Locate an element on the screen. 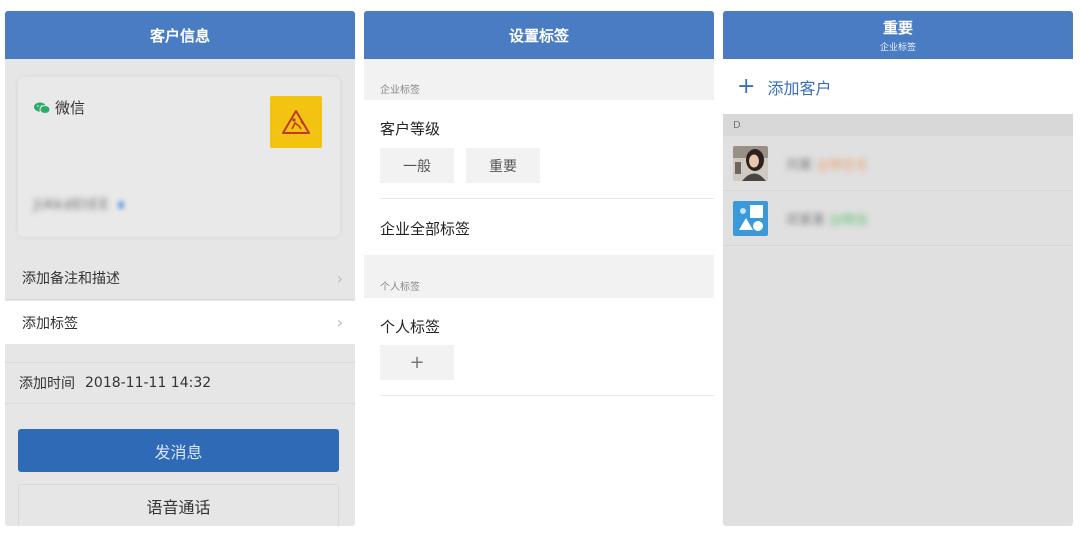 This screenshot has width=1080, height=537. customer-wechat-suffix: @微信名 is located at coordinates (842, 165).